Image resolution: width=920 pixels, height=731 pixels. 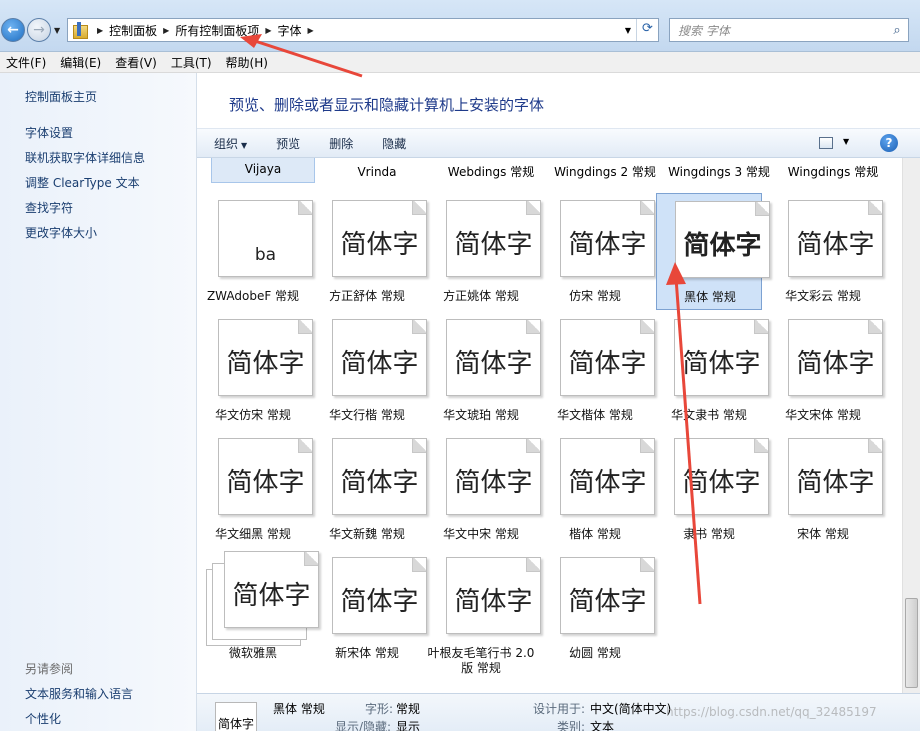 What do you see at coordinates (57, 30) in the screenshot?
I see `recent-pages-dropdown: ▼` at bounding box center [57, 30].